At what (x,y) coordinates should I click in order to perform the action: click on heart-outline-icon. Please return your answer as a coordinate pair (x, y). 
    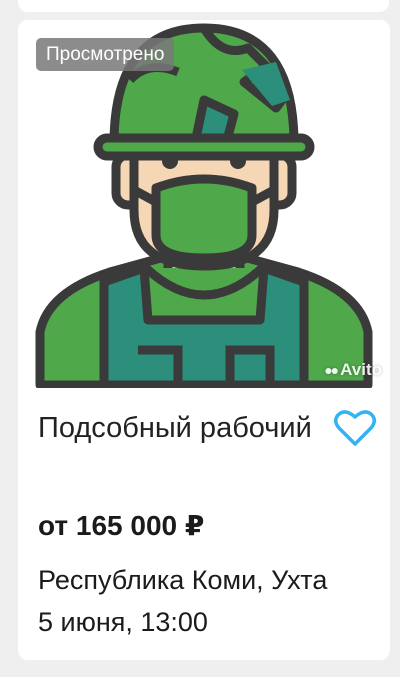
    Looking at the image, I should click on (355, 428).